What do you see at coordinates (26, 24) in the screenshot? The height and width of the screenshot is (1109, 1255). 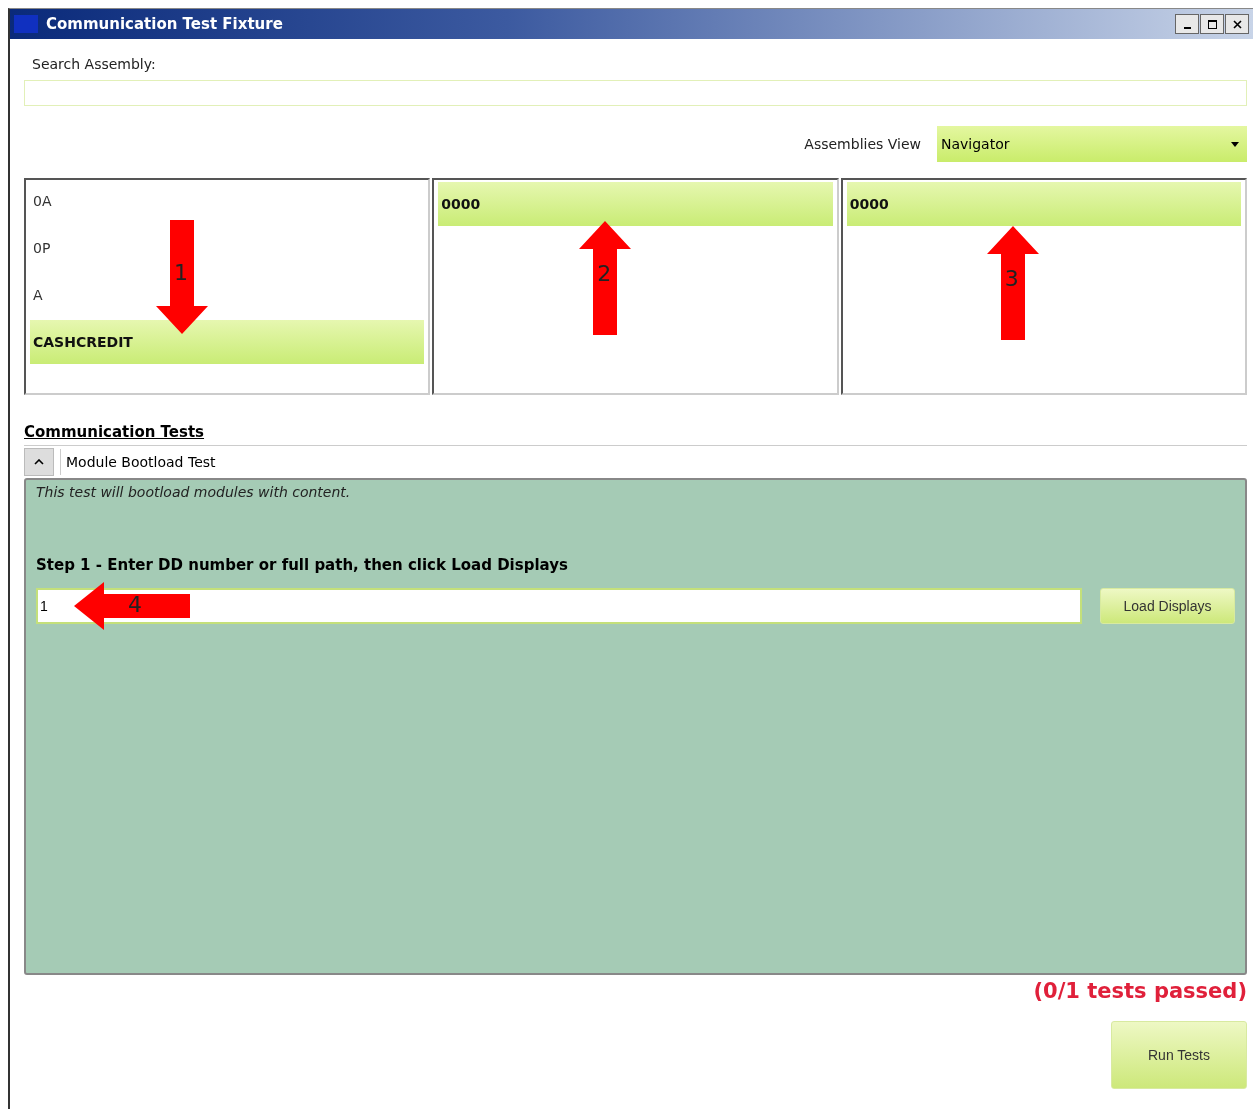 I see `app-icon` at bounding box center [26, 24].